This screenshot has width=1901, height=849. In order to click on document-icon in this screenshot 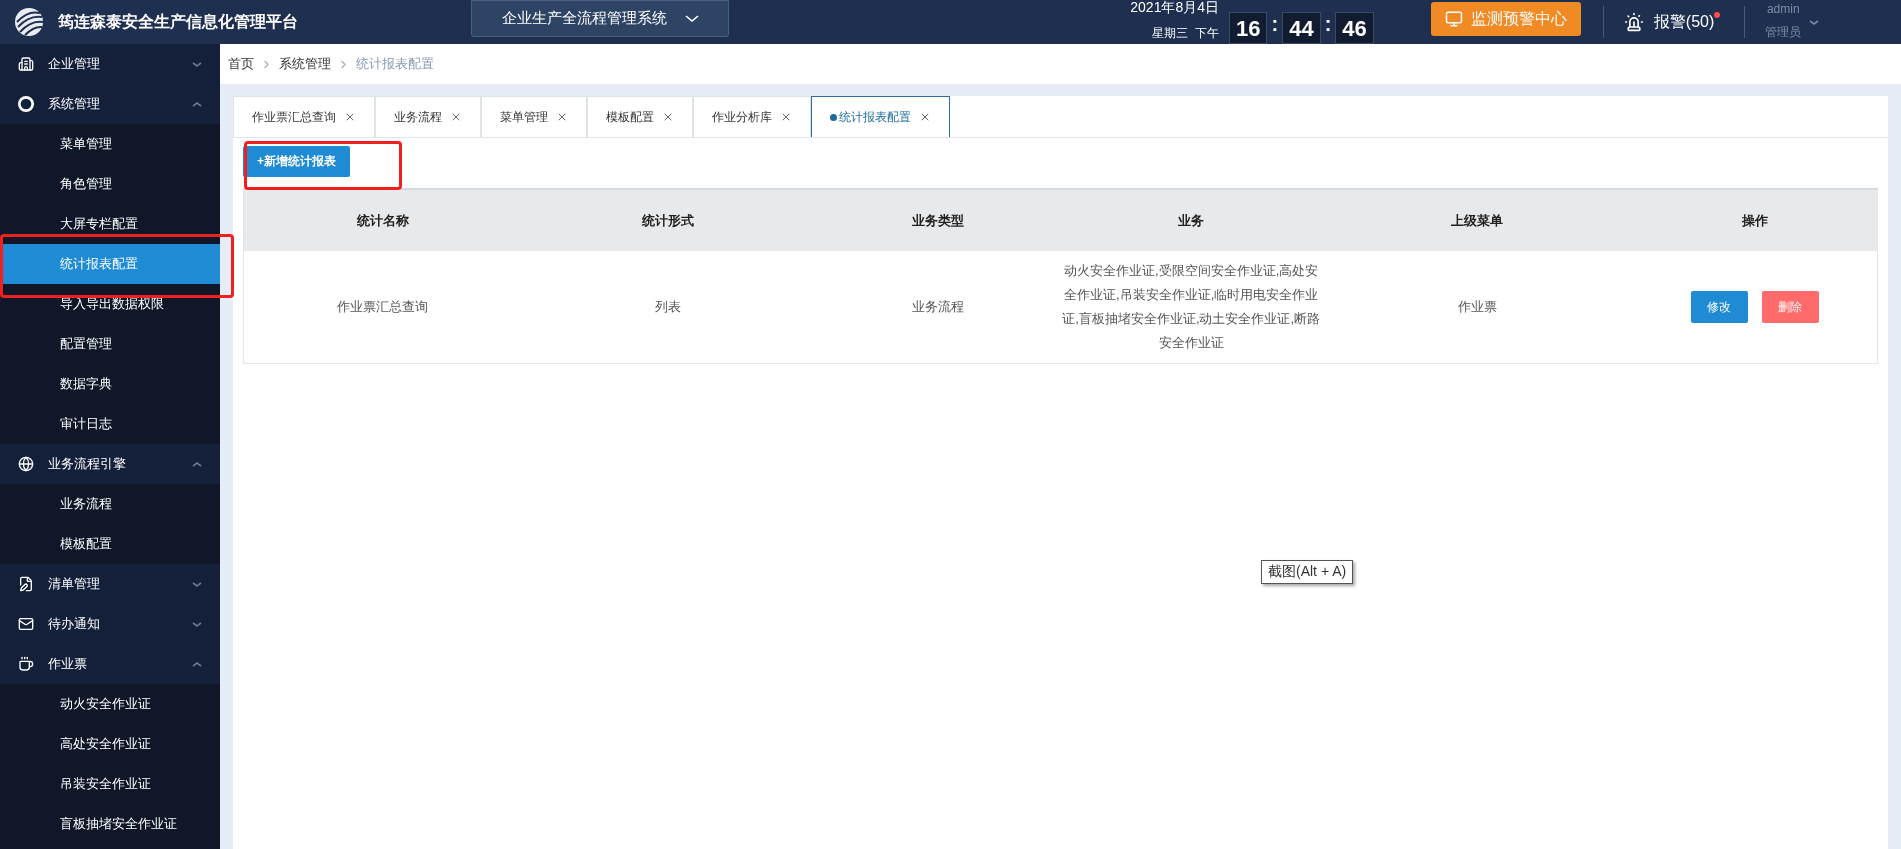, I will do `click(26, 584)`.